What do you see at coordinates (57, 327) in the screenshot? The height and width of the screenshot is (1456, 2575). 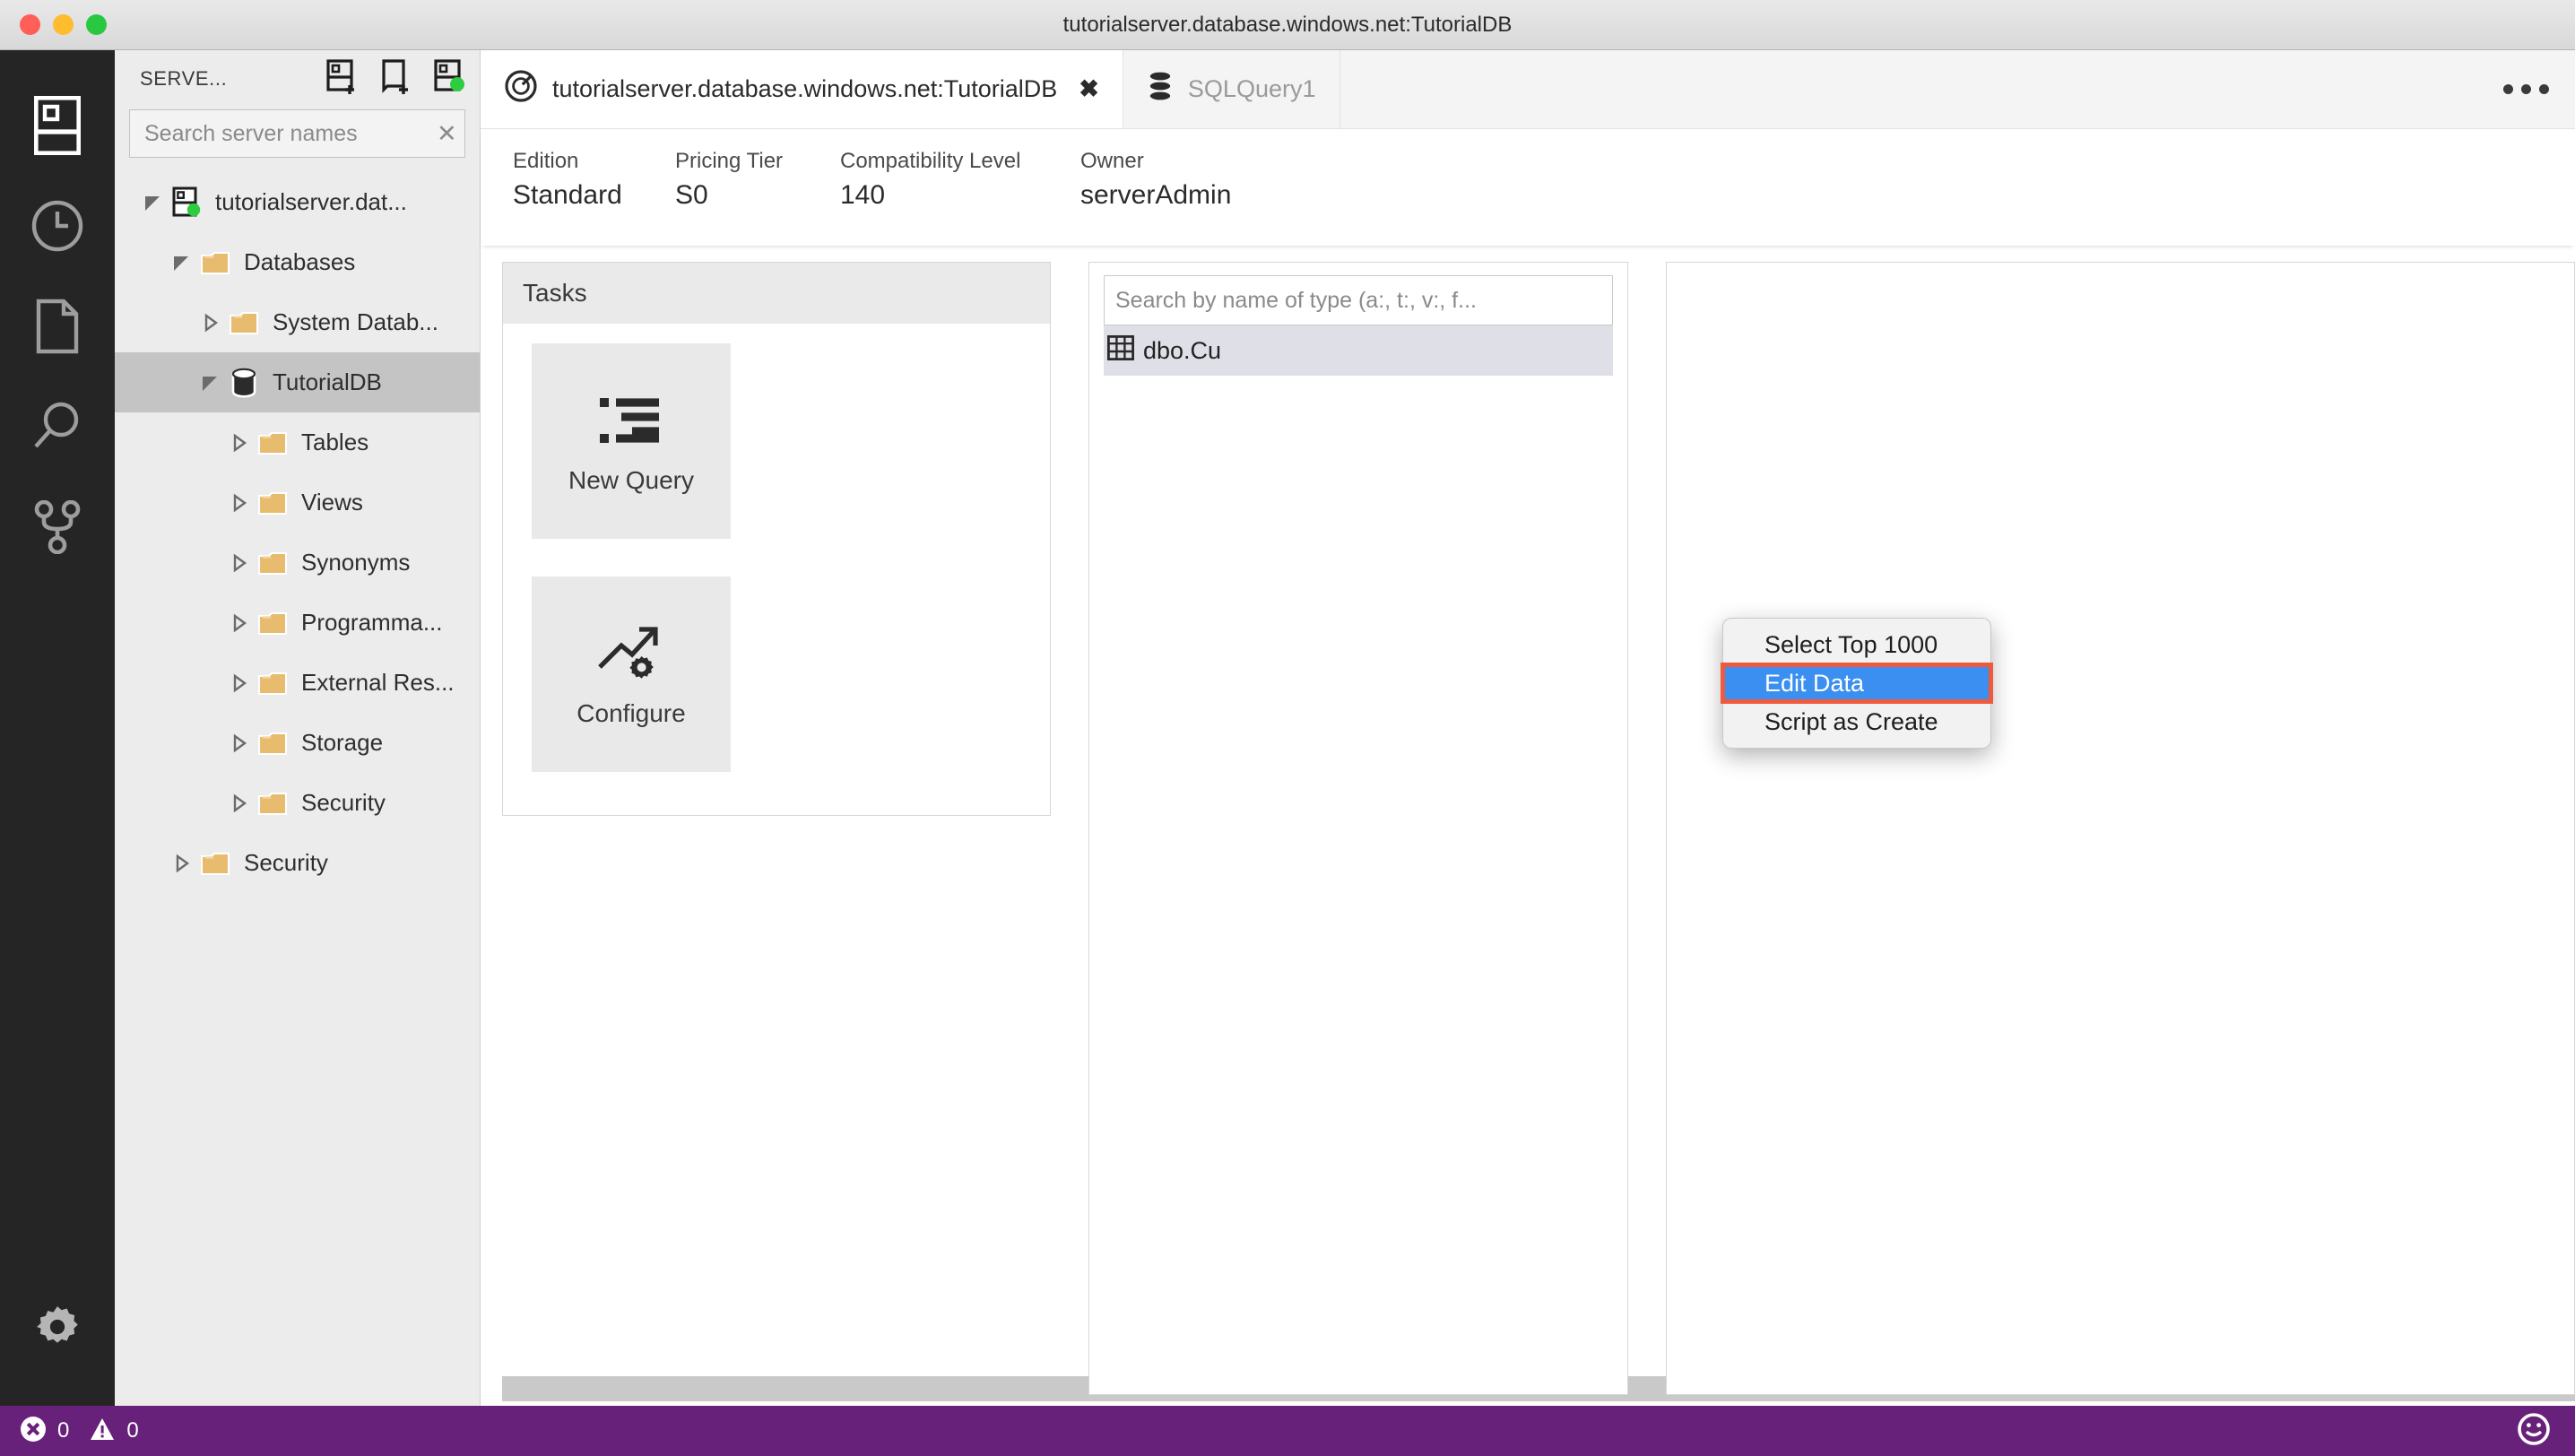 I see `activity-item-open-editors` at bounding box center [57, 327].